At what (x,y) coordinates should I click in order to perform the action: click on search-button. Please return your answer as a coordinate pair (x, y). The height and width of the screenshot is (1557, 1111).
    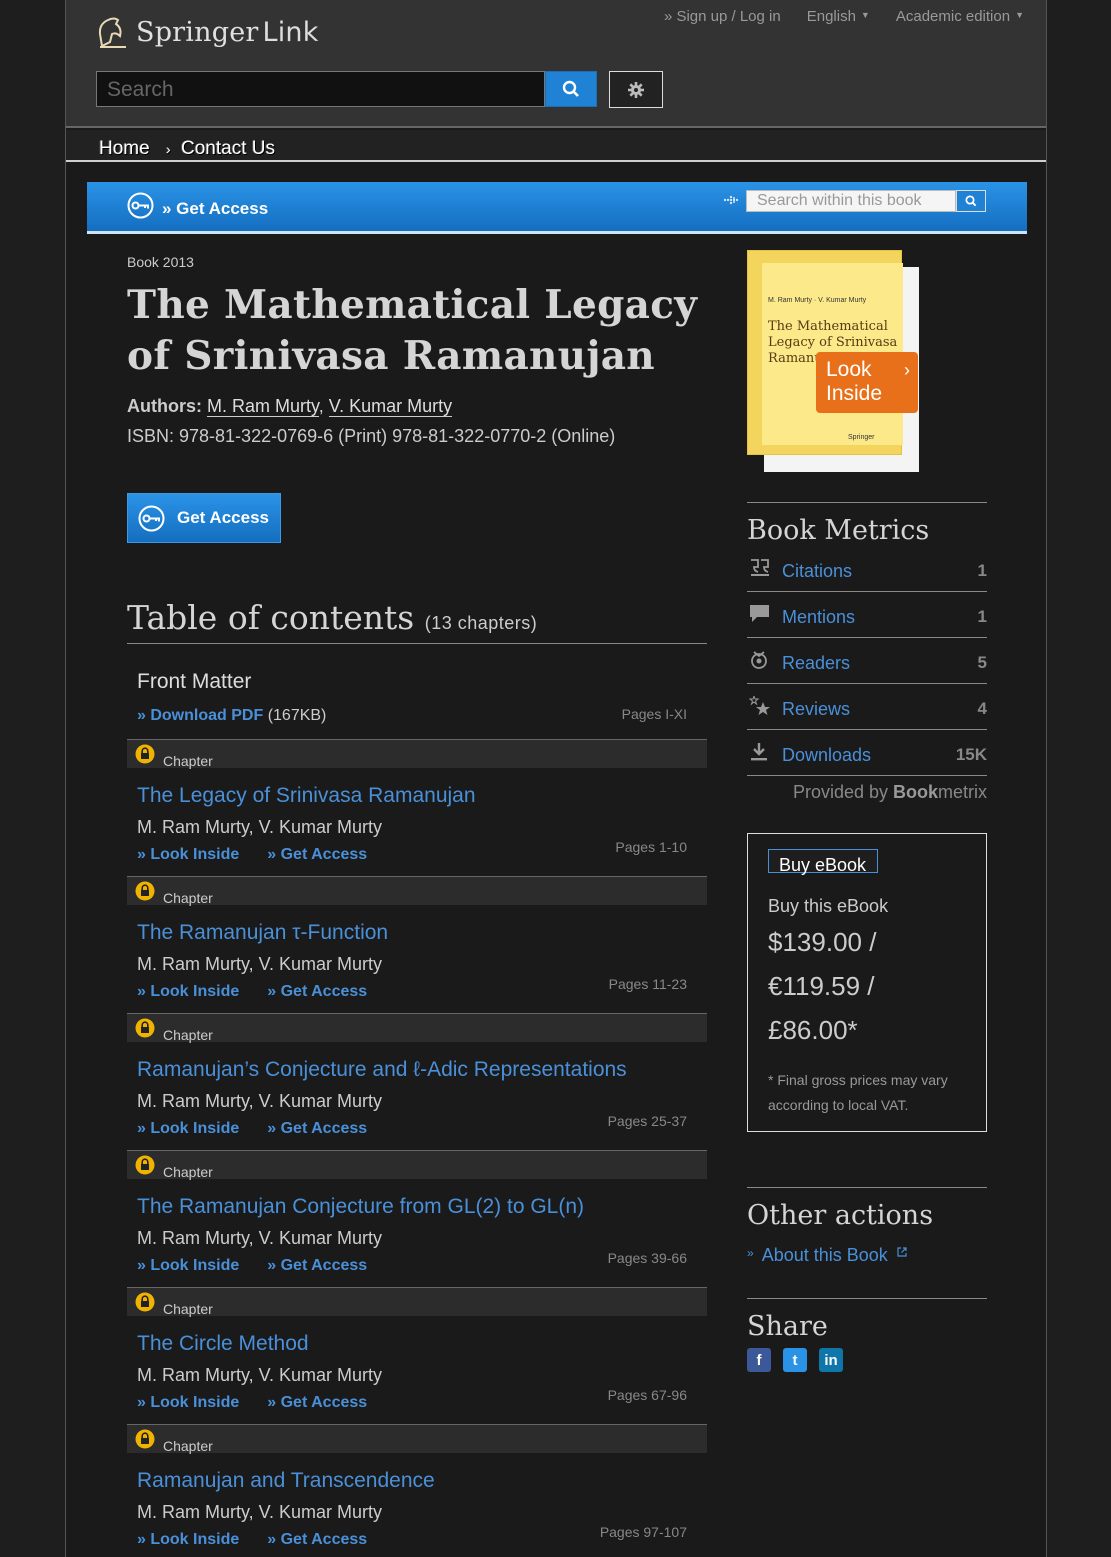
    Looking at the image, I should click on (571, 89).